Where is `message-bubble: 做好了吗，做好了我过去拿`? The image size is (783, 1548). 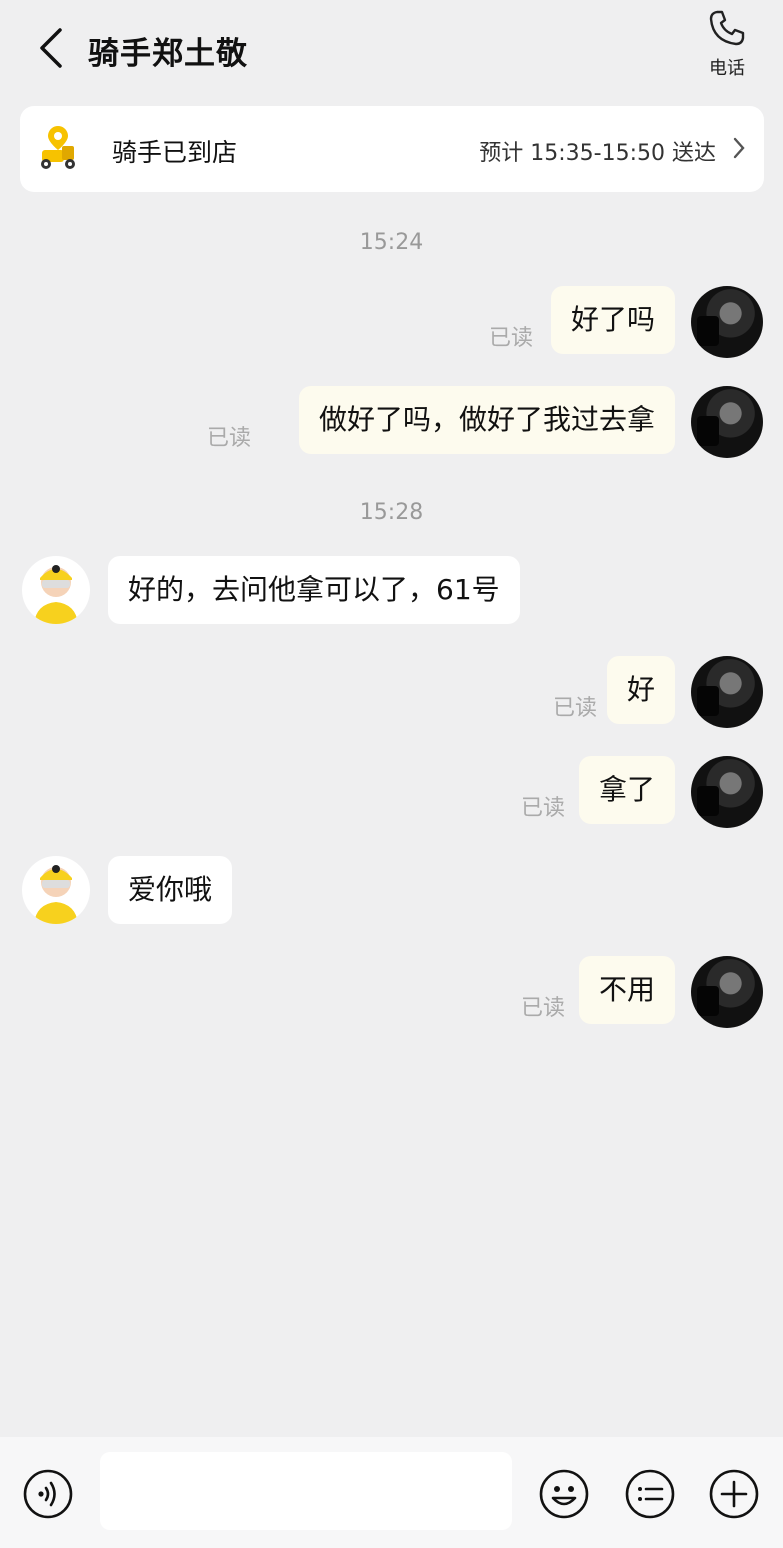
message-bubble: 做好了吗，做好了我过去拿 is located at coordinates (486, 420).